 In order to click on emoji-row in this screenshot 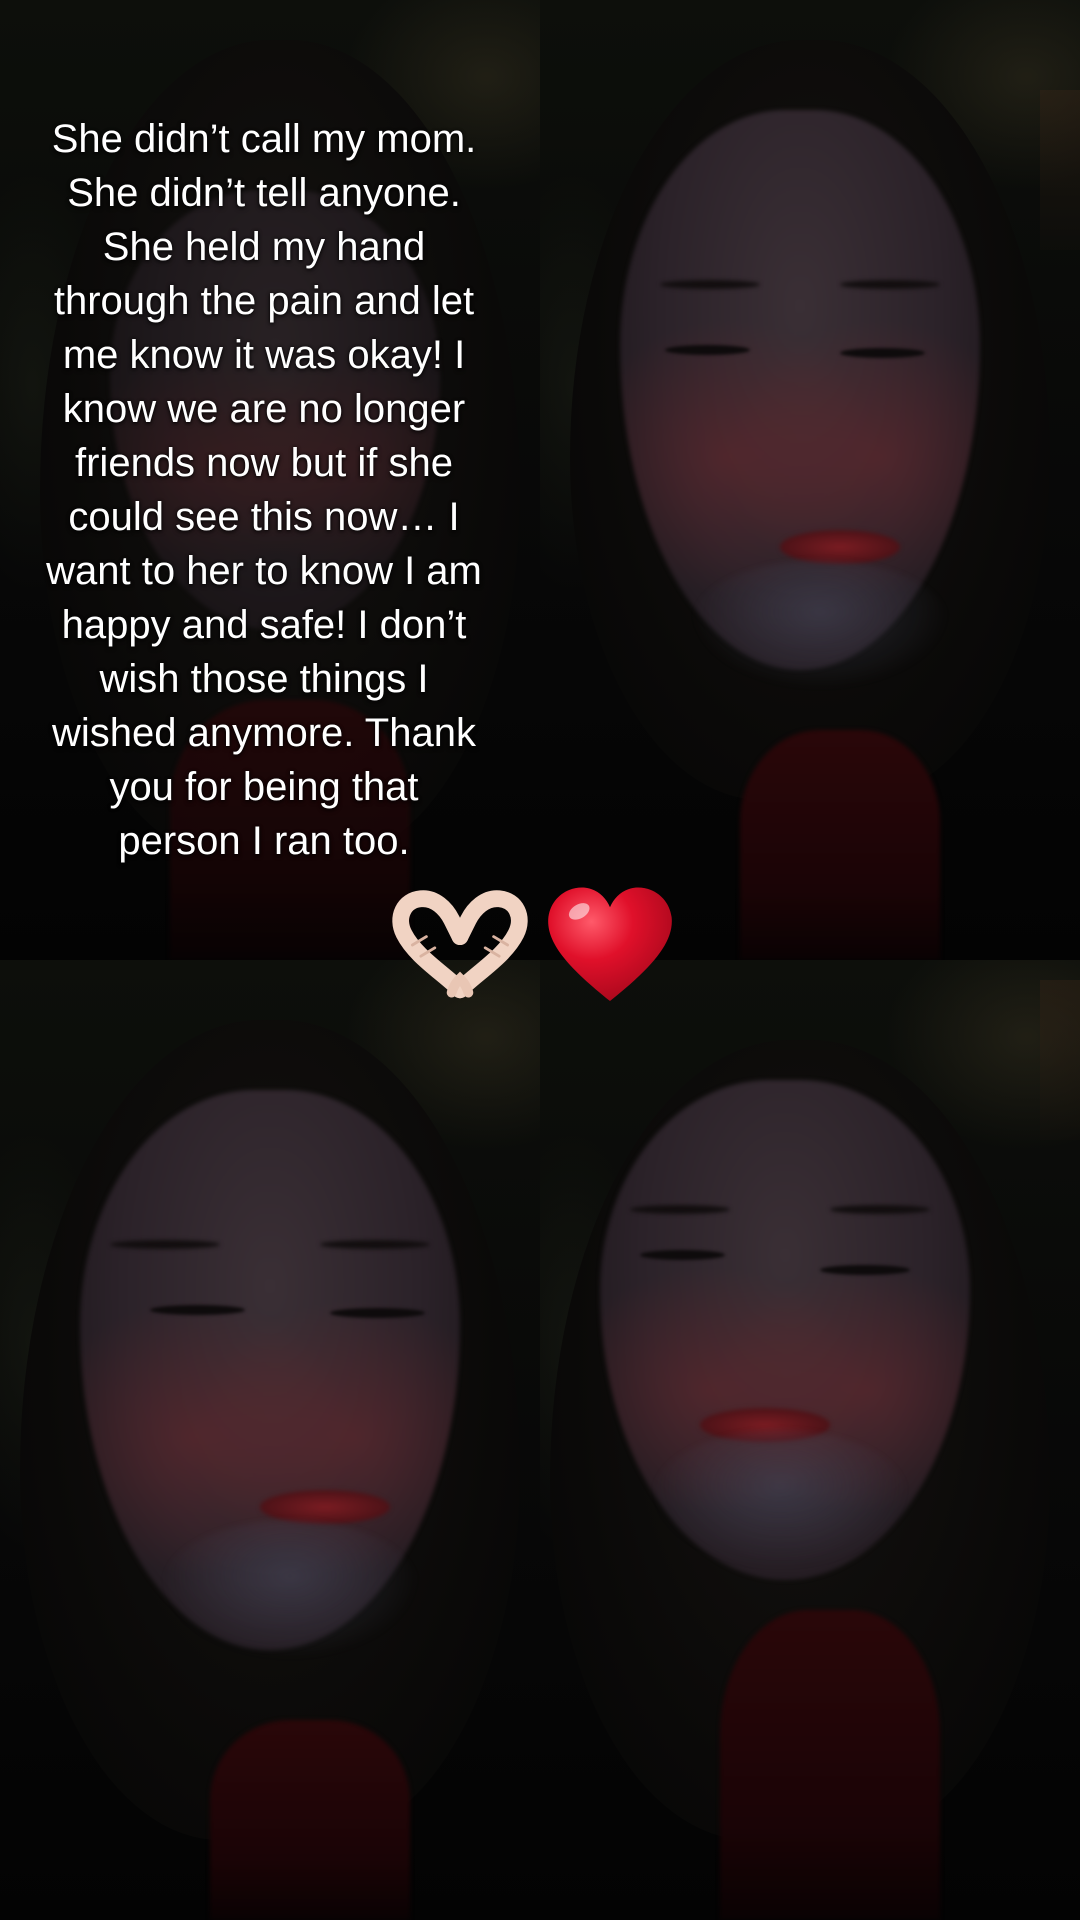, I will do `click(535, 945)`.